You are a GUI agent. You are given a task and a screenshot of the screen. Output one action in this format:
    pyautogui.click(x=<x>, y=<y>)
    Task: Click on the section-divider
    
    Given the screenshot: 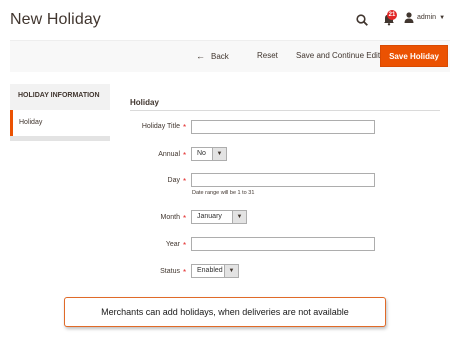 What is the action you would take?
    pyautogui.click(x=285, y=110)
    